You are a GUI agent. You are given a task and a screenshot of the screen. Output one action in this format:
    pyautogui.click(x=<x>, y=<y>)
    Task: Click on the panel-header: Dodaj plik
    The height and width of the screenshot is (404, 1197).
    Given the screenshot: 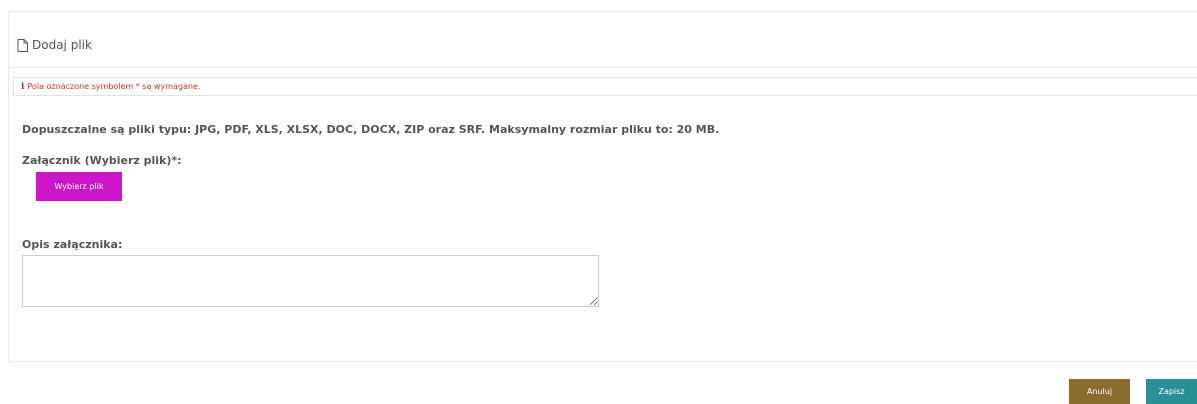 What is the action you would take?
    pyautogui.click(x=603, y=40)
    